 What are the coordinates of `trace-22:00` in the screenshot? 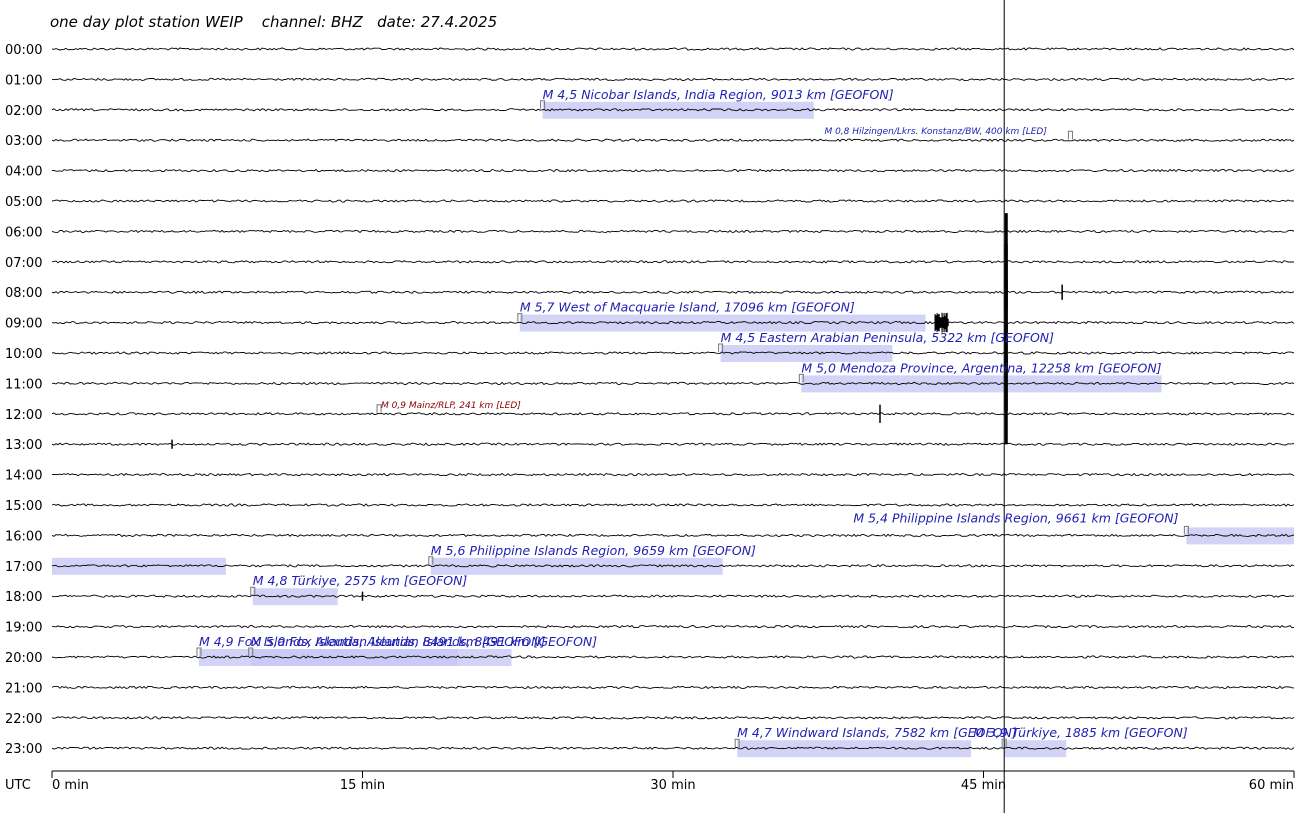 It's located at (673, 718).